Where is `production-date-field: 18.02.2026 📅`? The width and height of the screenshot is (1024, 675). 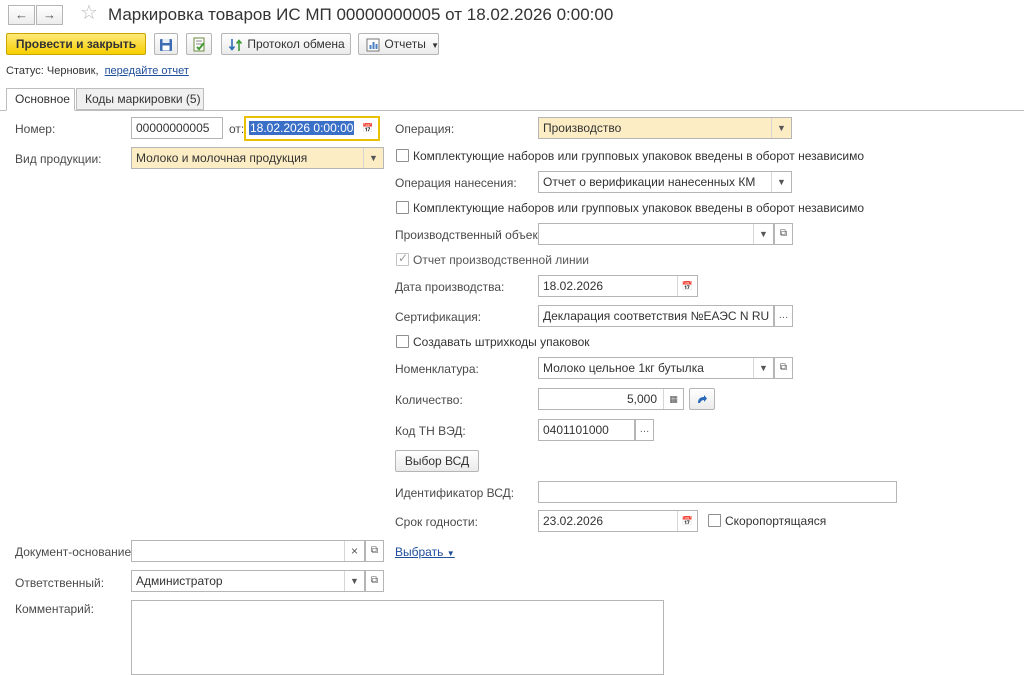 production-date-field: 18.02.2026 📅 is located at coordinates (618, 286).